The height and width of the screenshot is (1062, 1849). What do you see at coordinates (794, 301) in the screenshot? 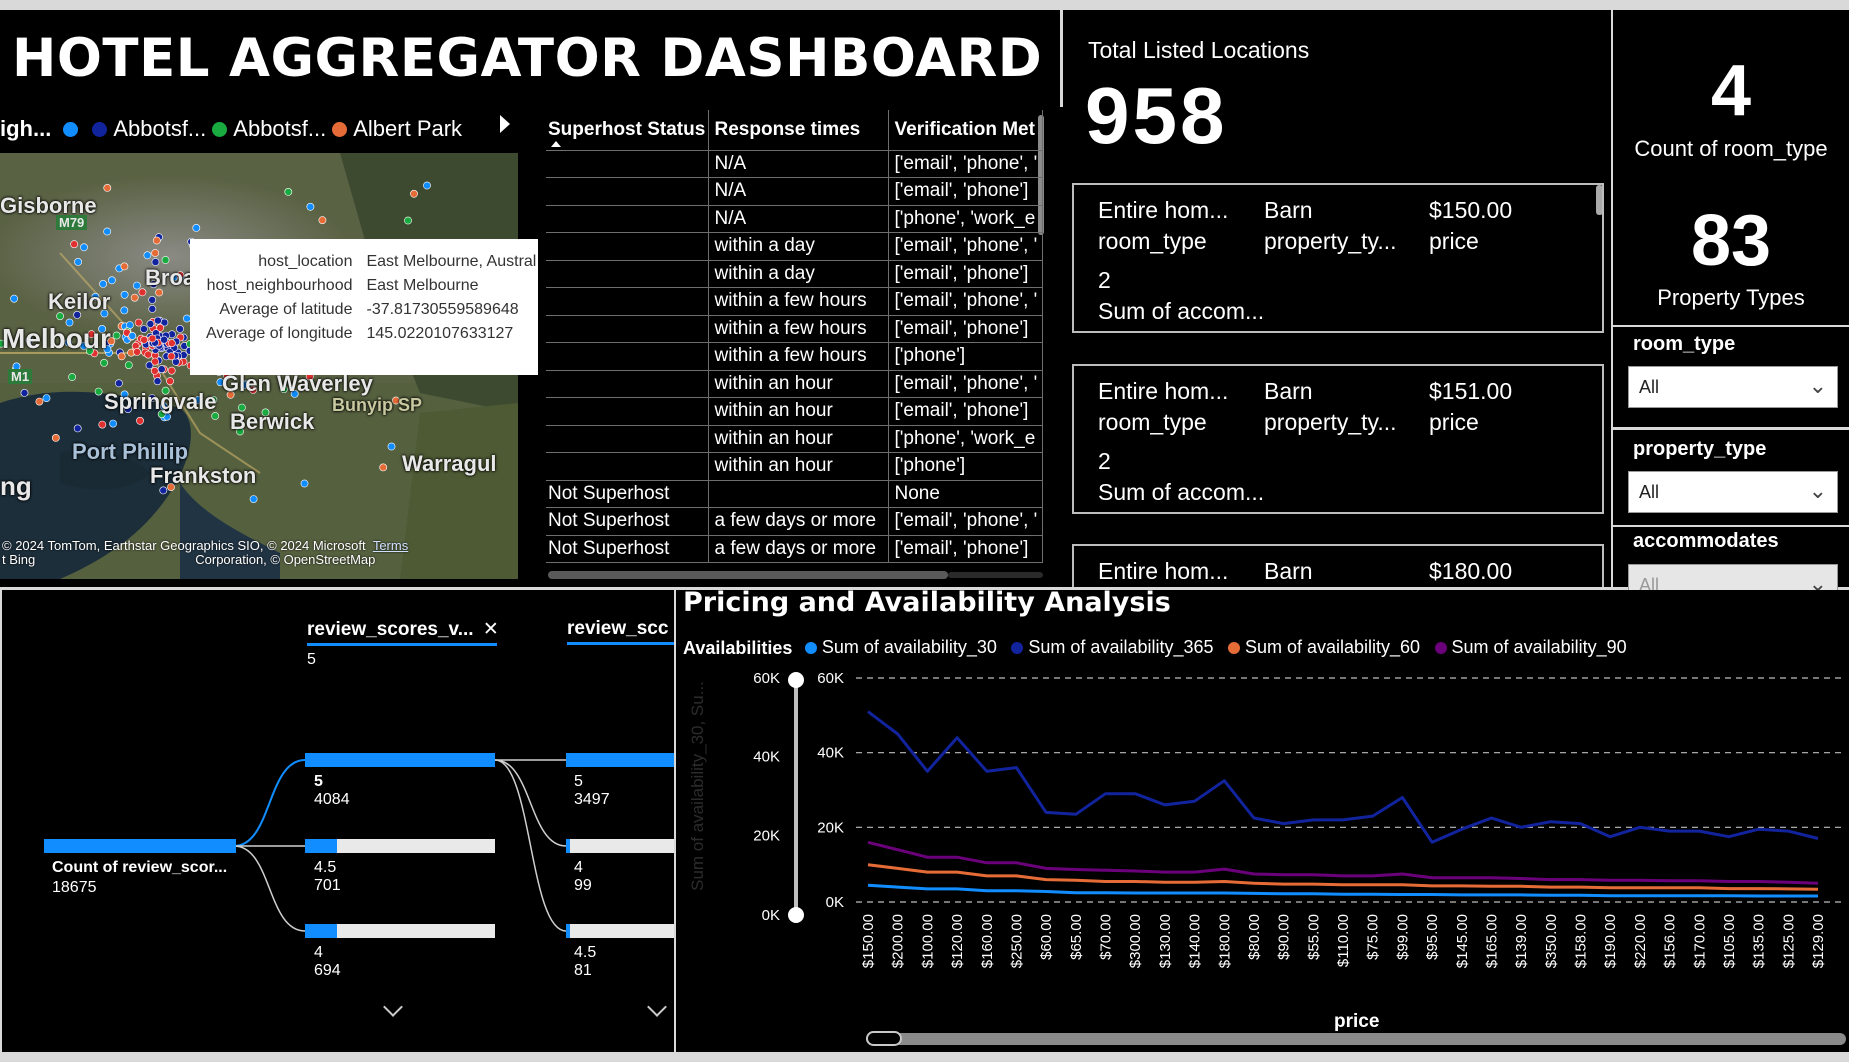
I see `table-row: within a few hours ['email', 'phone', '` at bounding box center [794, 301].